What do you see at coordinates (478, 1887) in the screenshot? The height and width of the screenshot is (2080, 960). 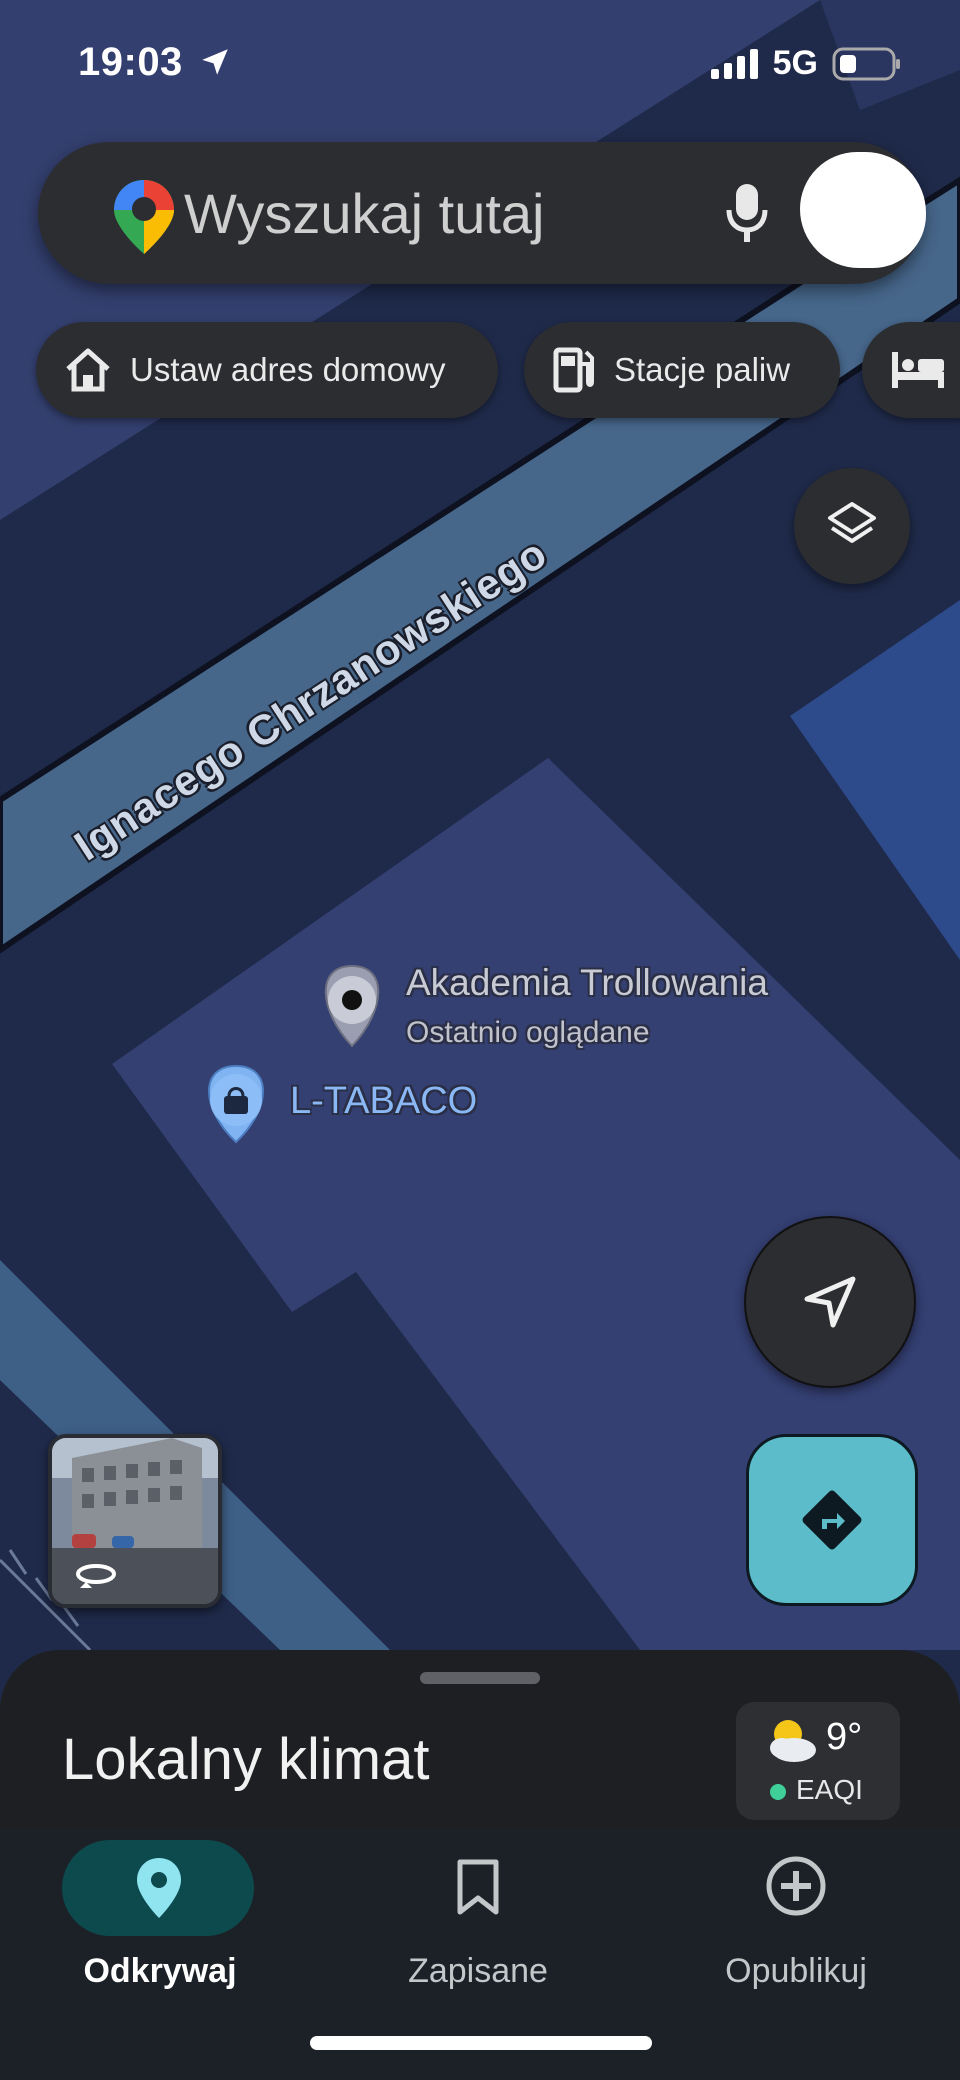 I see `bookmark-icon` at bounding box center [478, 1887].